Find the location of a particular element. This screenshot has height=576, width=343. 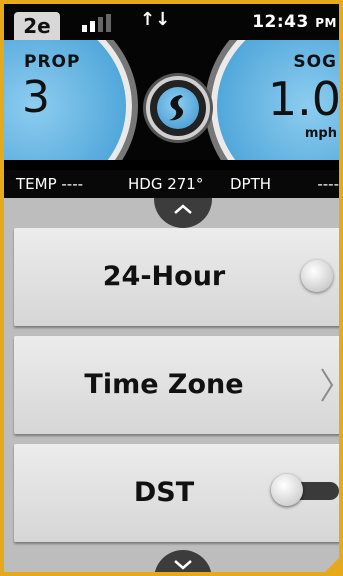

toggle-knob is located at coordinates (287, 490).